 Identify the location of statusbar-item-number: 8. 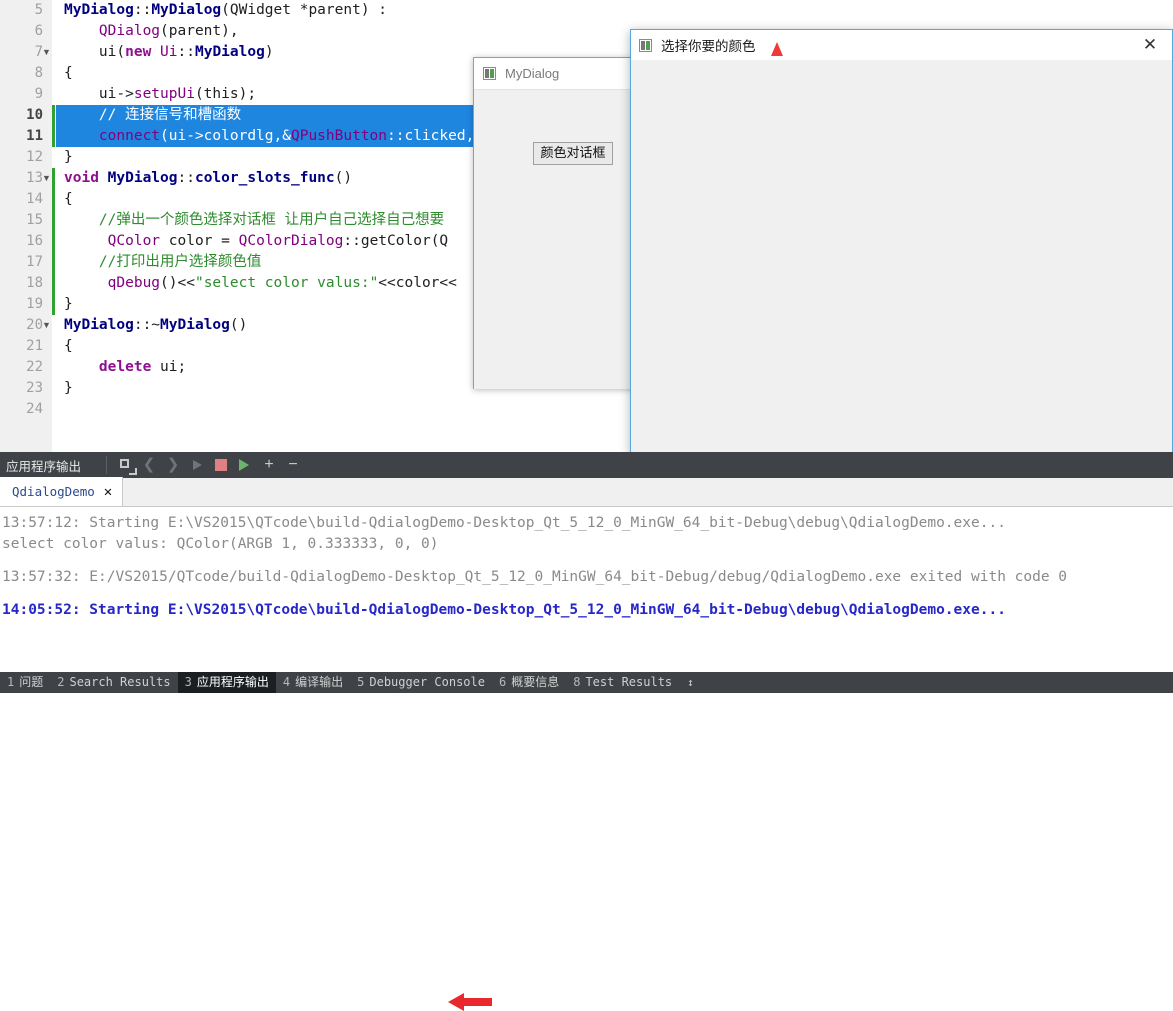
(577, 682).